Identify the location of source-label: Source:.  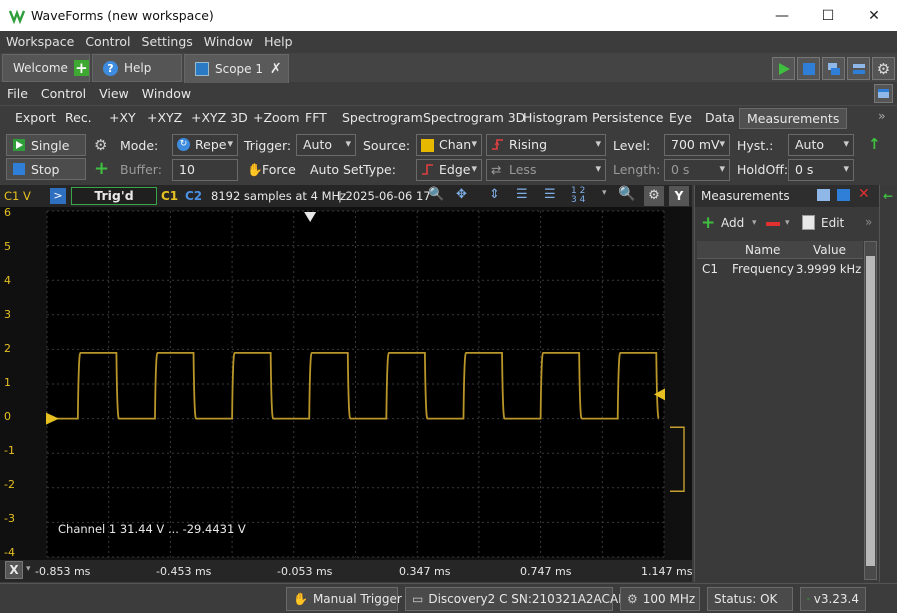
(387, 145).